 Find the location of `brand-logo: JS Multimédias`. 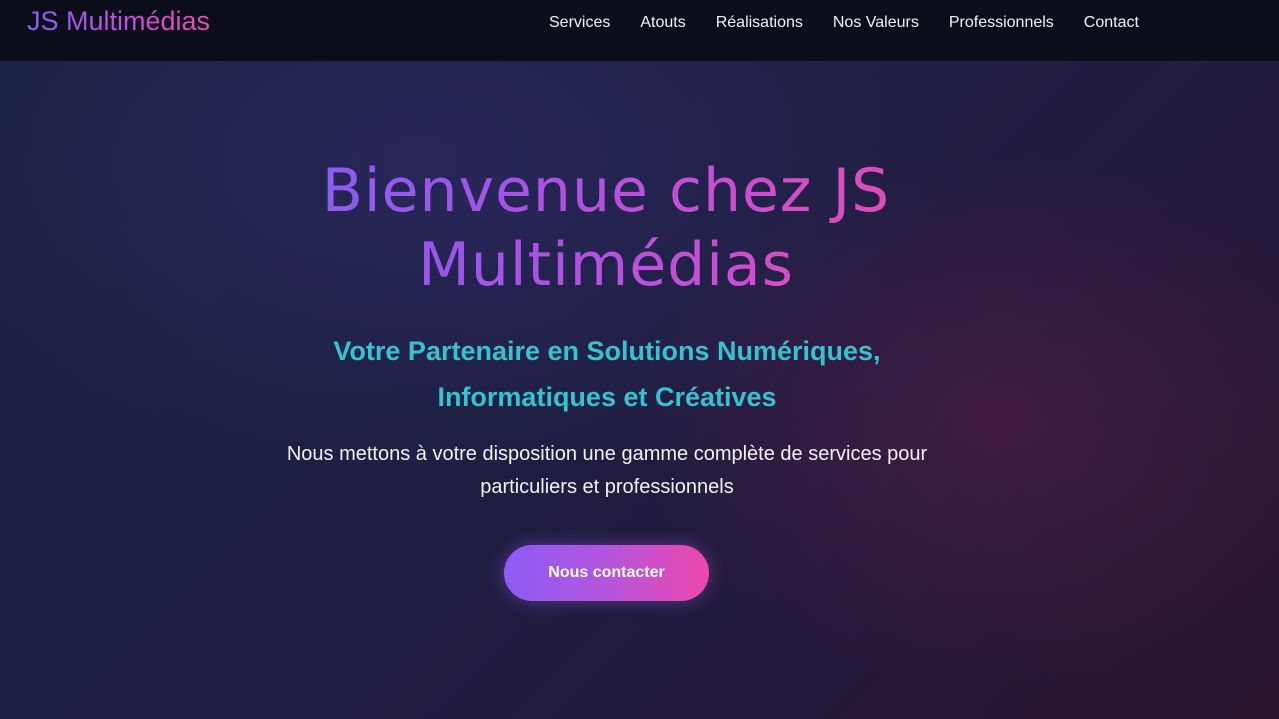

brand-logo: JS Multimédias is located at coordinates (118, 21).